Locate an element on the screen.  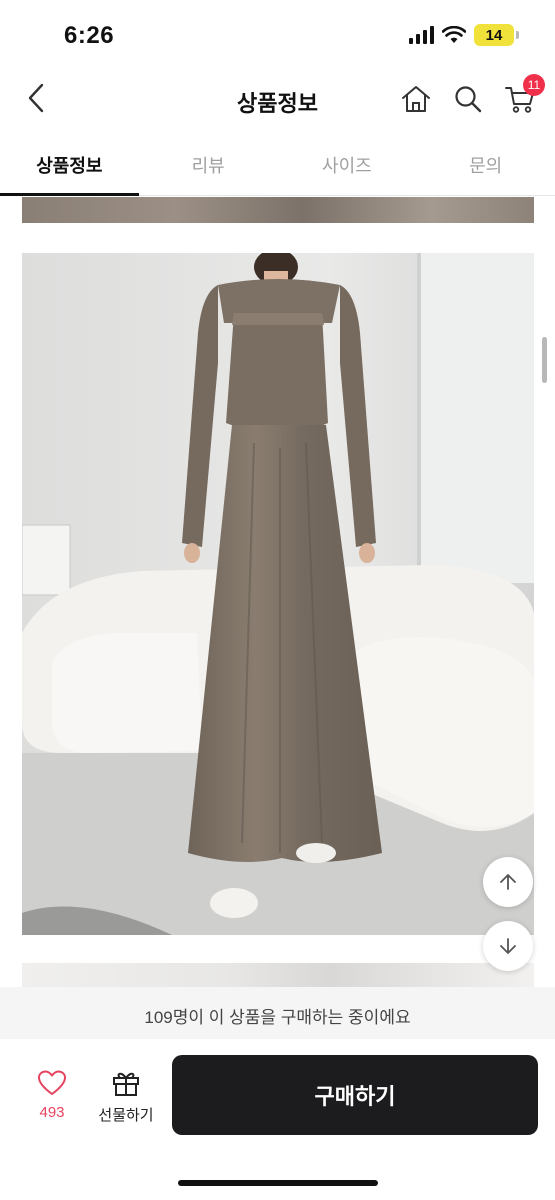
purchase-activity-notice: 109명이 이 상품을 구매하는 중이에요 is located at coordinates (277, 1013).